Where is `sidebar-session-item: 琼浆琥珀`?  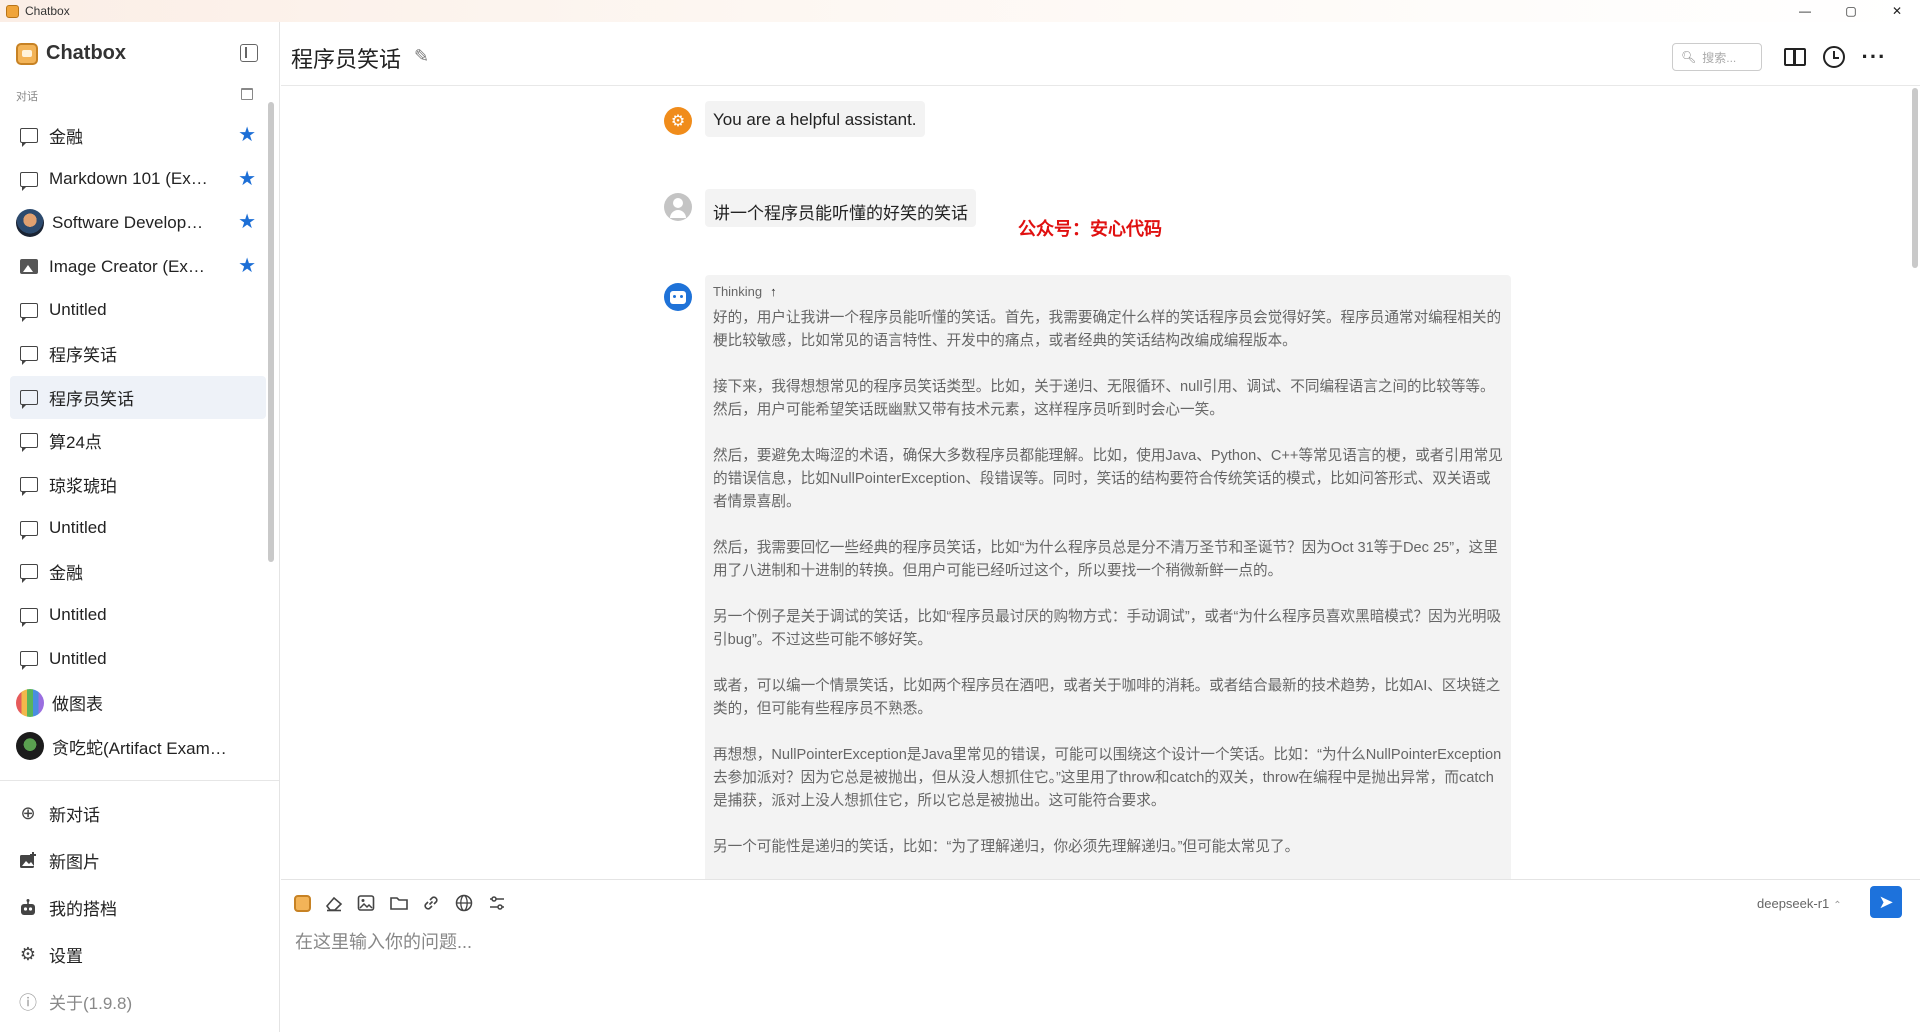 sidebar-session-item: 琼浆琥珀 is located at coordinates (138, 485).